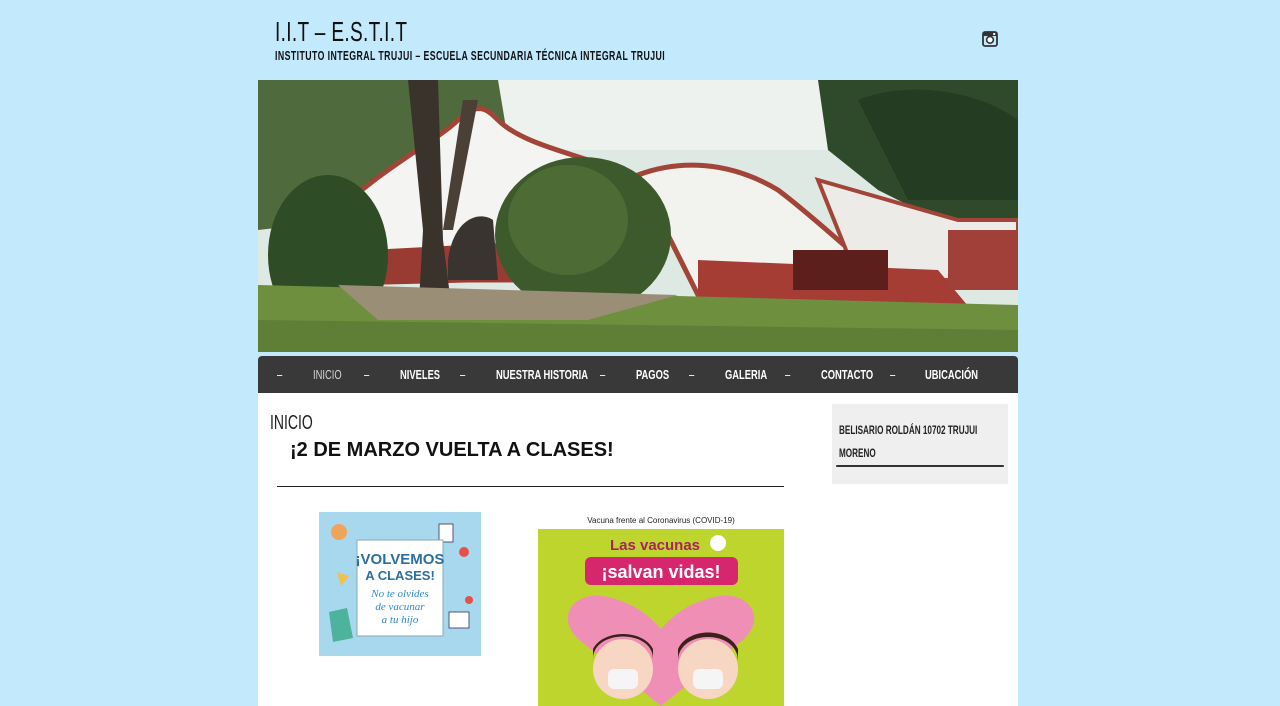  Describe the element at coordinates (652, 374) in the screenshot. I see `nav-item-pagos: PAGOS` at that location.